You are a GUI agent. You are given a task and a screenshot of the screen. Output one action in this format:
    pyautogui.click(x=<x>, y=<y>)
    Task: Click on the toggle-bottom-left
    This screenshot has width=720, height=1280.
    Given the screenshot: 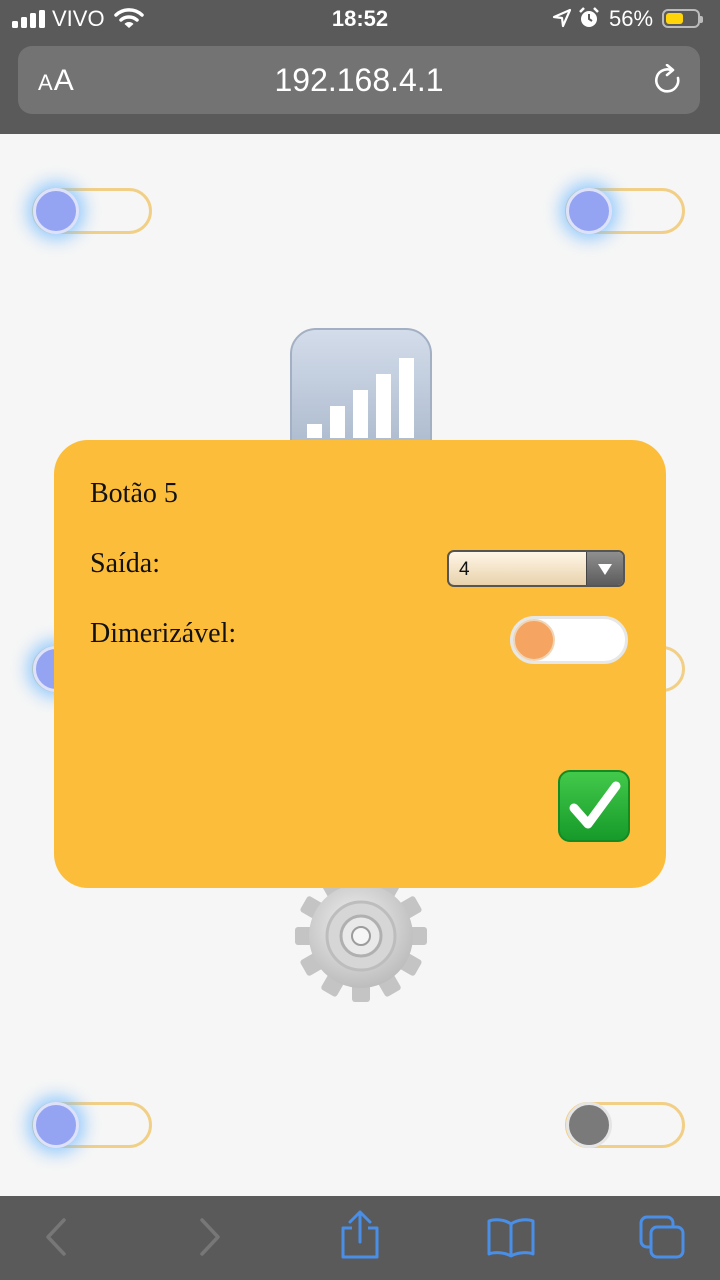 What is the action you would take?
    pyautogui.click(x=92, y=1125)
    